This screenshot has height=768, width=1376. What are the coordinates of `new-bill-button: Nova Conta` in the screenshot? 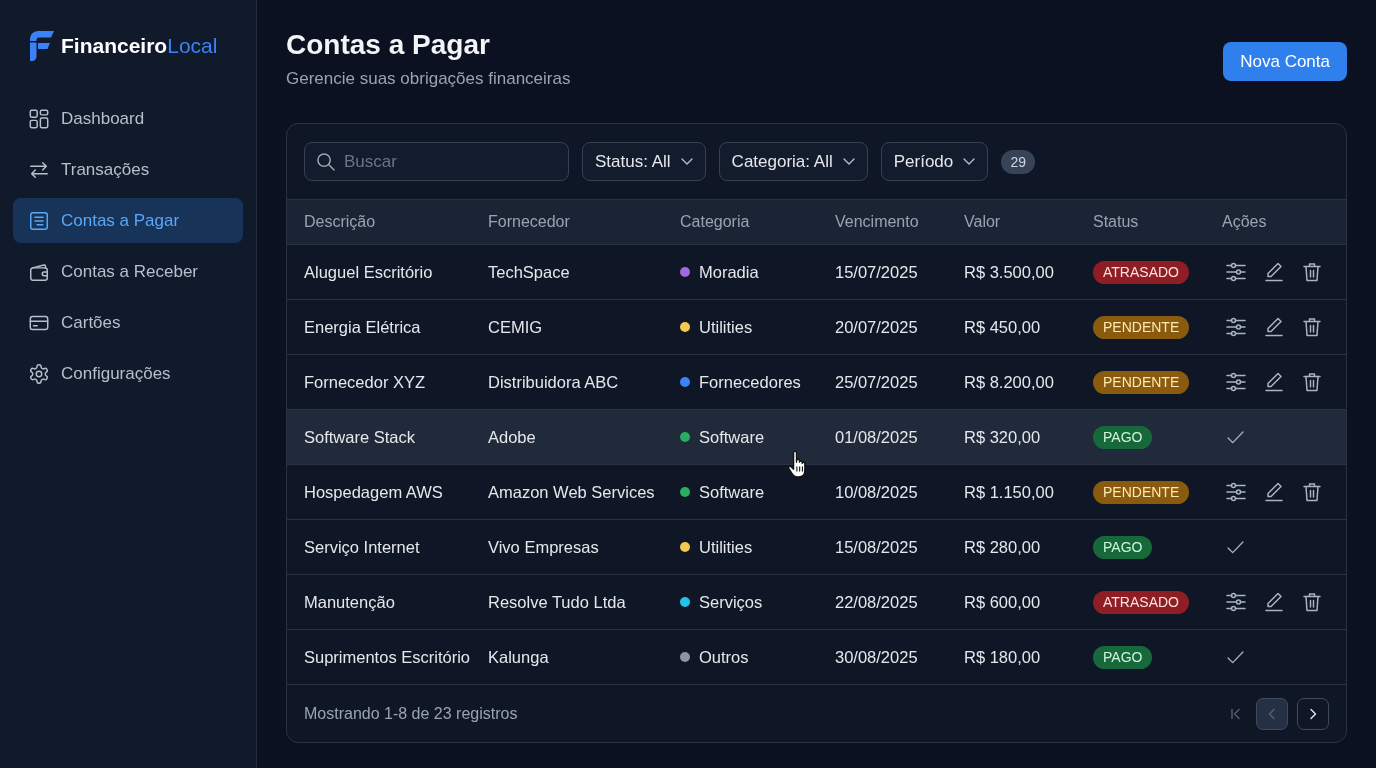 It's located at (1285, 61).